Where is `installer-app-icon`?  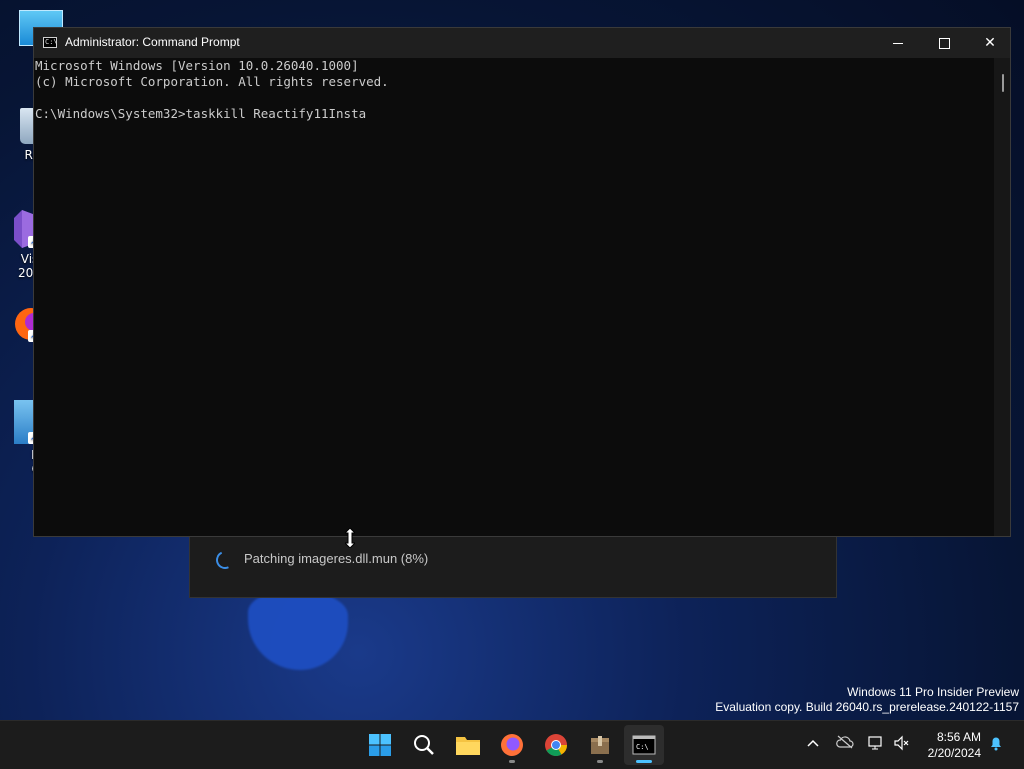 installer-app-icon is located at coordinates (600, 745).